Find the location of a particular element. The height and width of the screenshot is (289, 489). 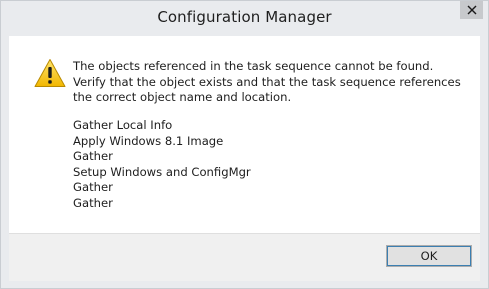

title-bar: Configuration Manager is located at coordinates (244, 18).